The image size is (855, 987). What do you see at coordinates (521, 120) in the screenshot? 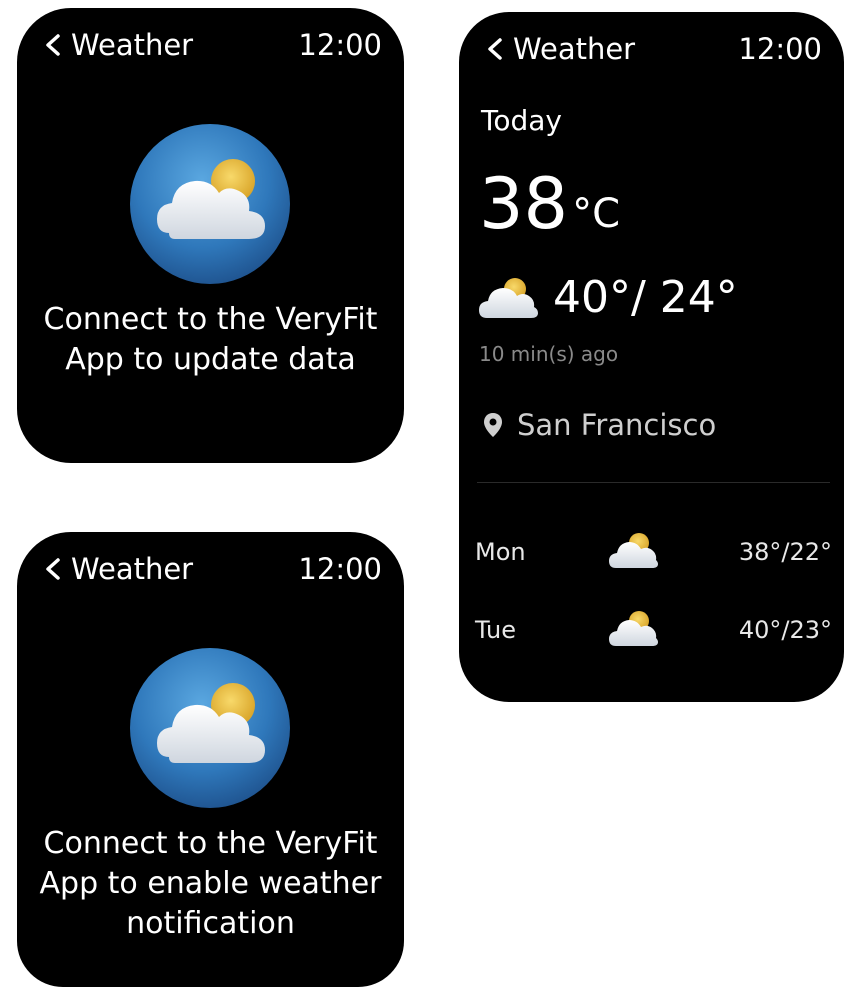
I see `today-label: Today` at bounding box center [521, 120].